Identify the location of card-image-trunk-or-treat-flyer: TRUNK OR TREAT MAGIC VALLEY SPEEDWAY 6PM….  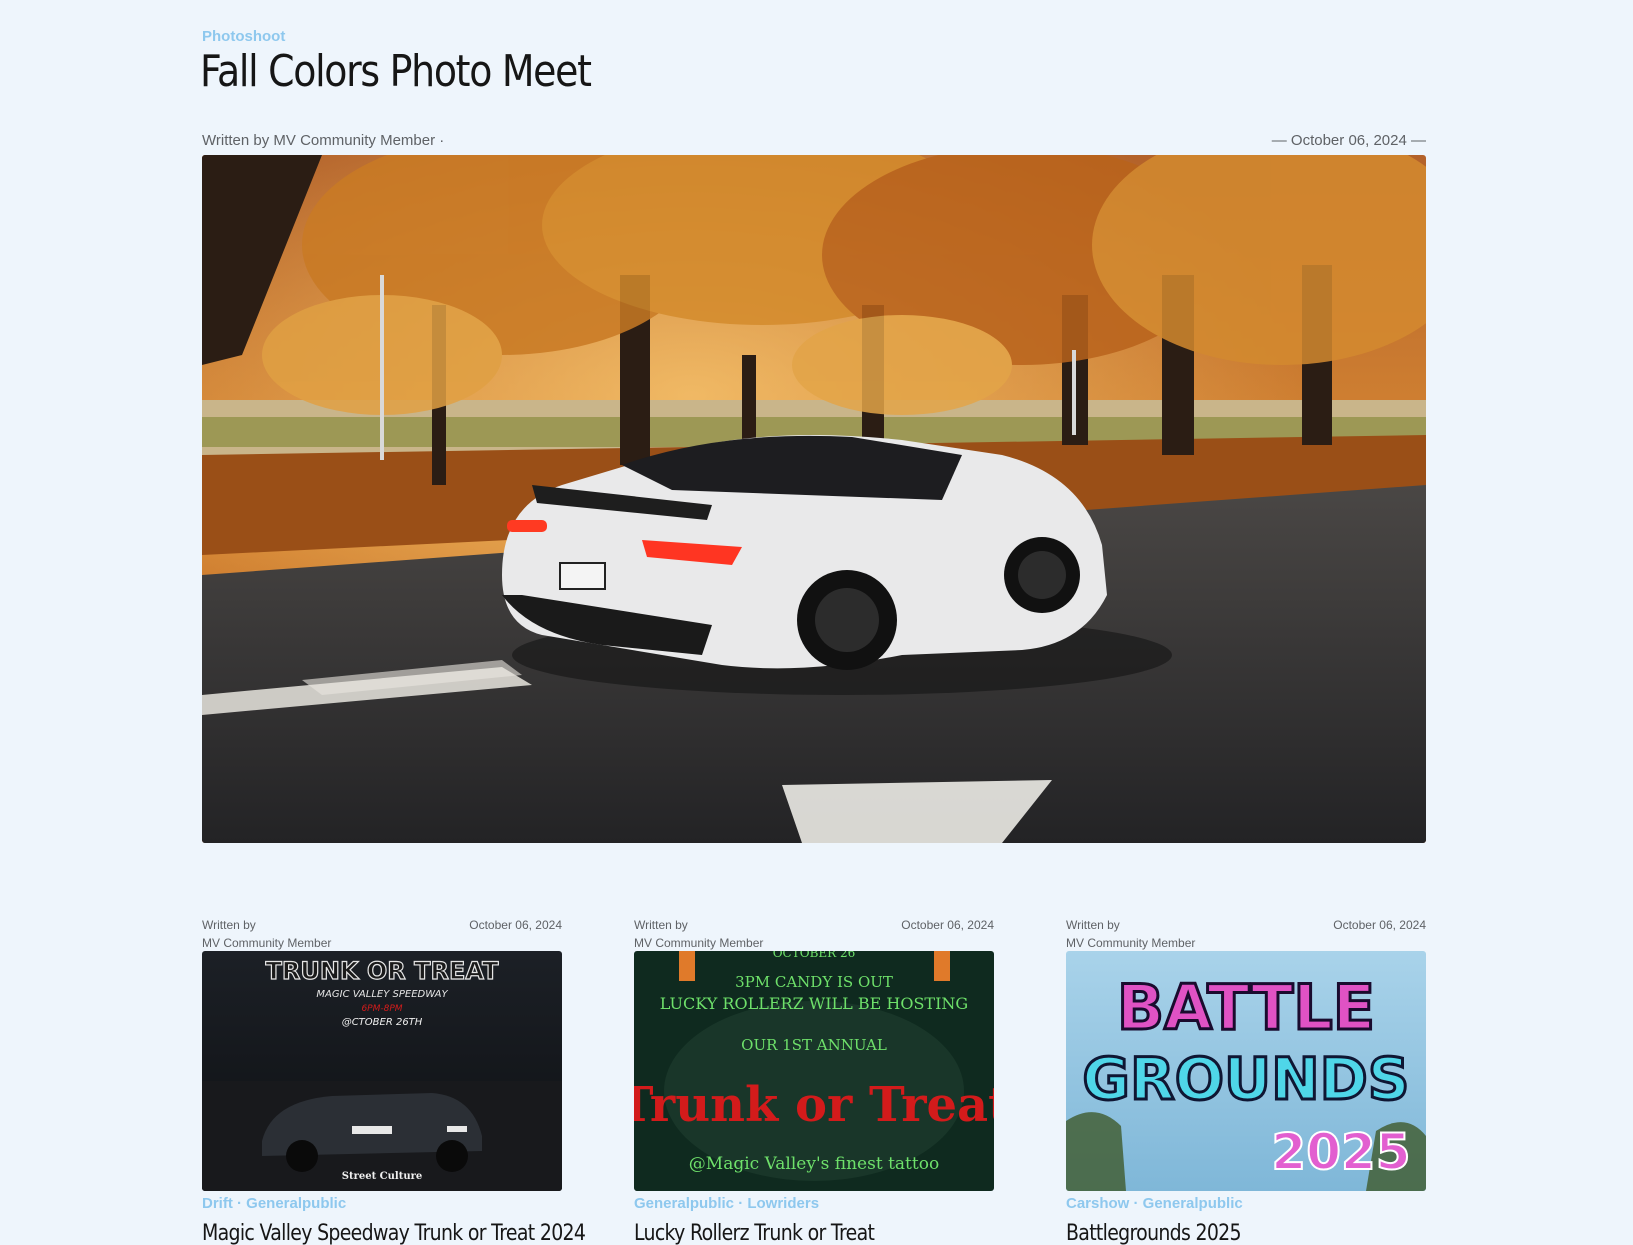
(382, 1071).